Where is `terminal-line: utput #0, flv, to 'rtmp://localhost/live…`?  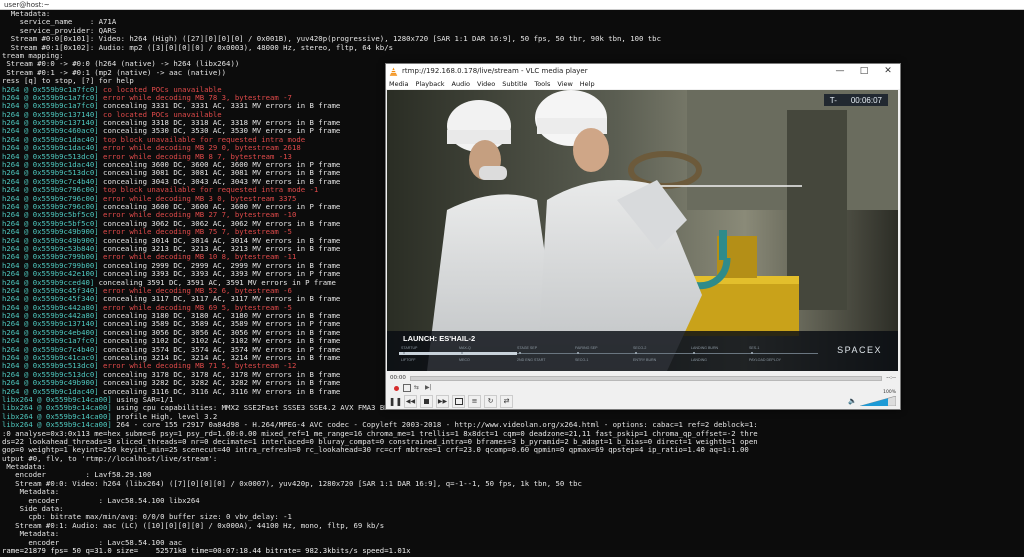
terminal-line: utput #0, flv, to 'rtmp://localhost/live… is located at coordinates (110, 458).